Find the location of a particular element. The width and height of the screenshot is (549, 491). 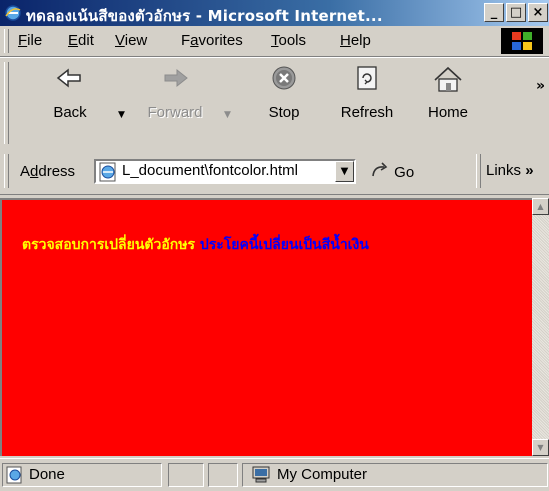

page-icon is located at coordinates (107, 172).